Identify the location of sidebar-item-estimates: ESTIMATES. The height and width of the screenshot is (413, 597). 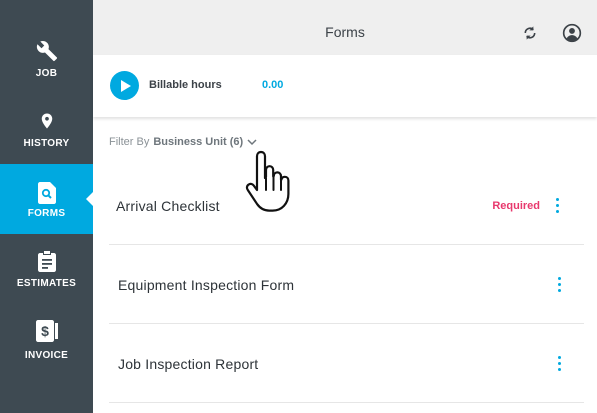
(46, 269).